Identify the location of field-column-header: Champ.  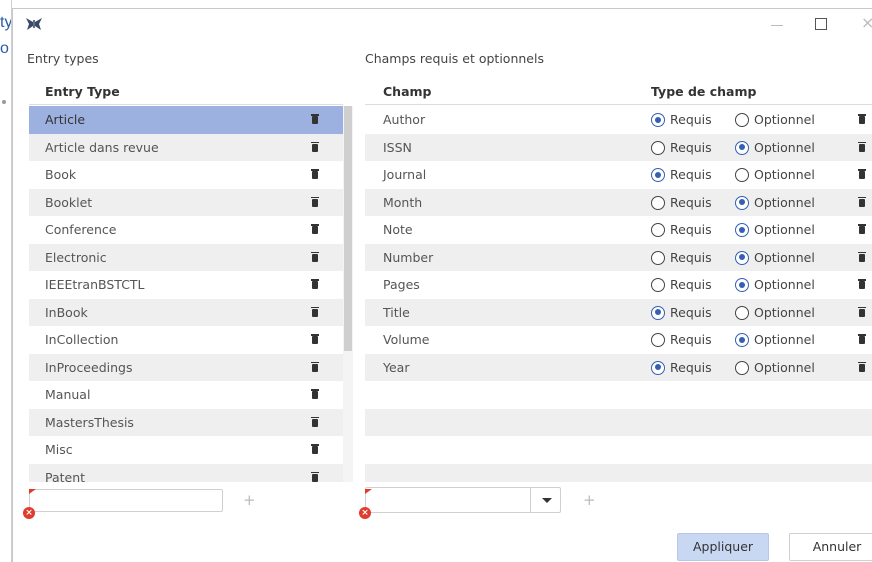
(407, 91).